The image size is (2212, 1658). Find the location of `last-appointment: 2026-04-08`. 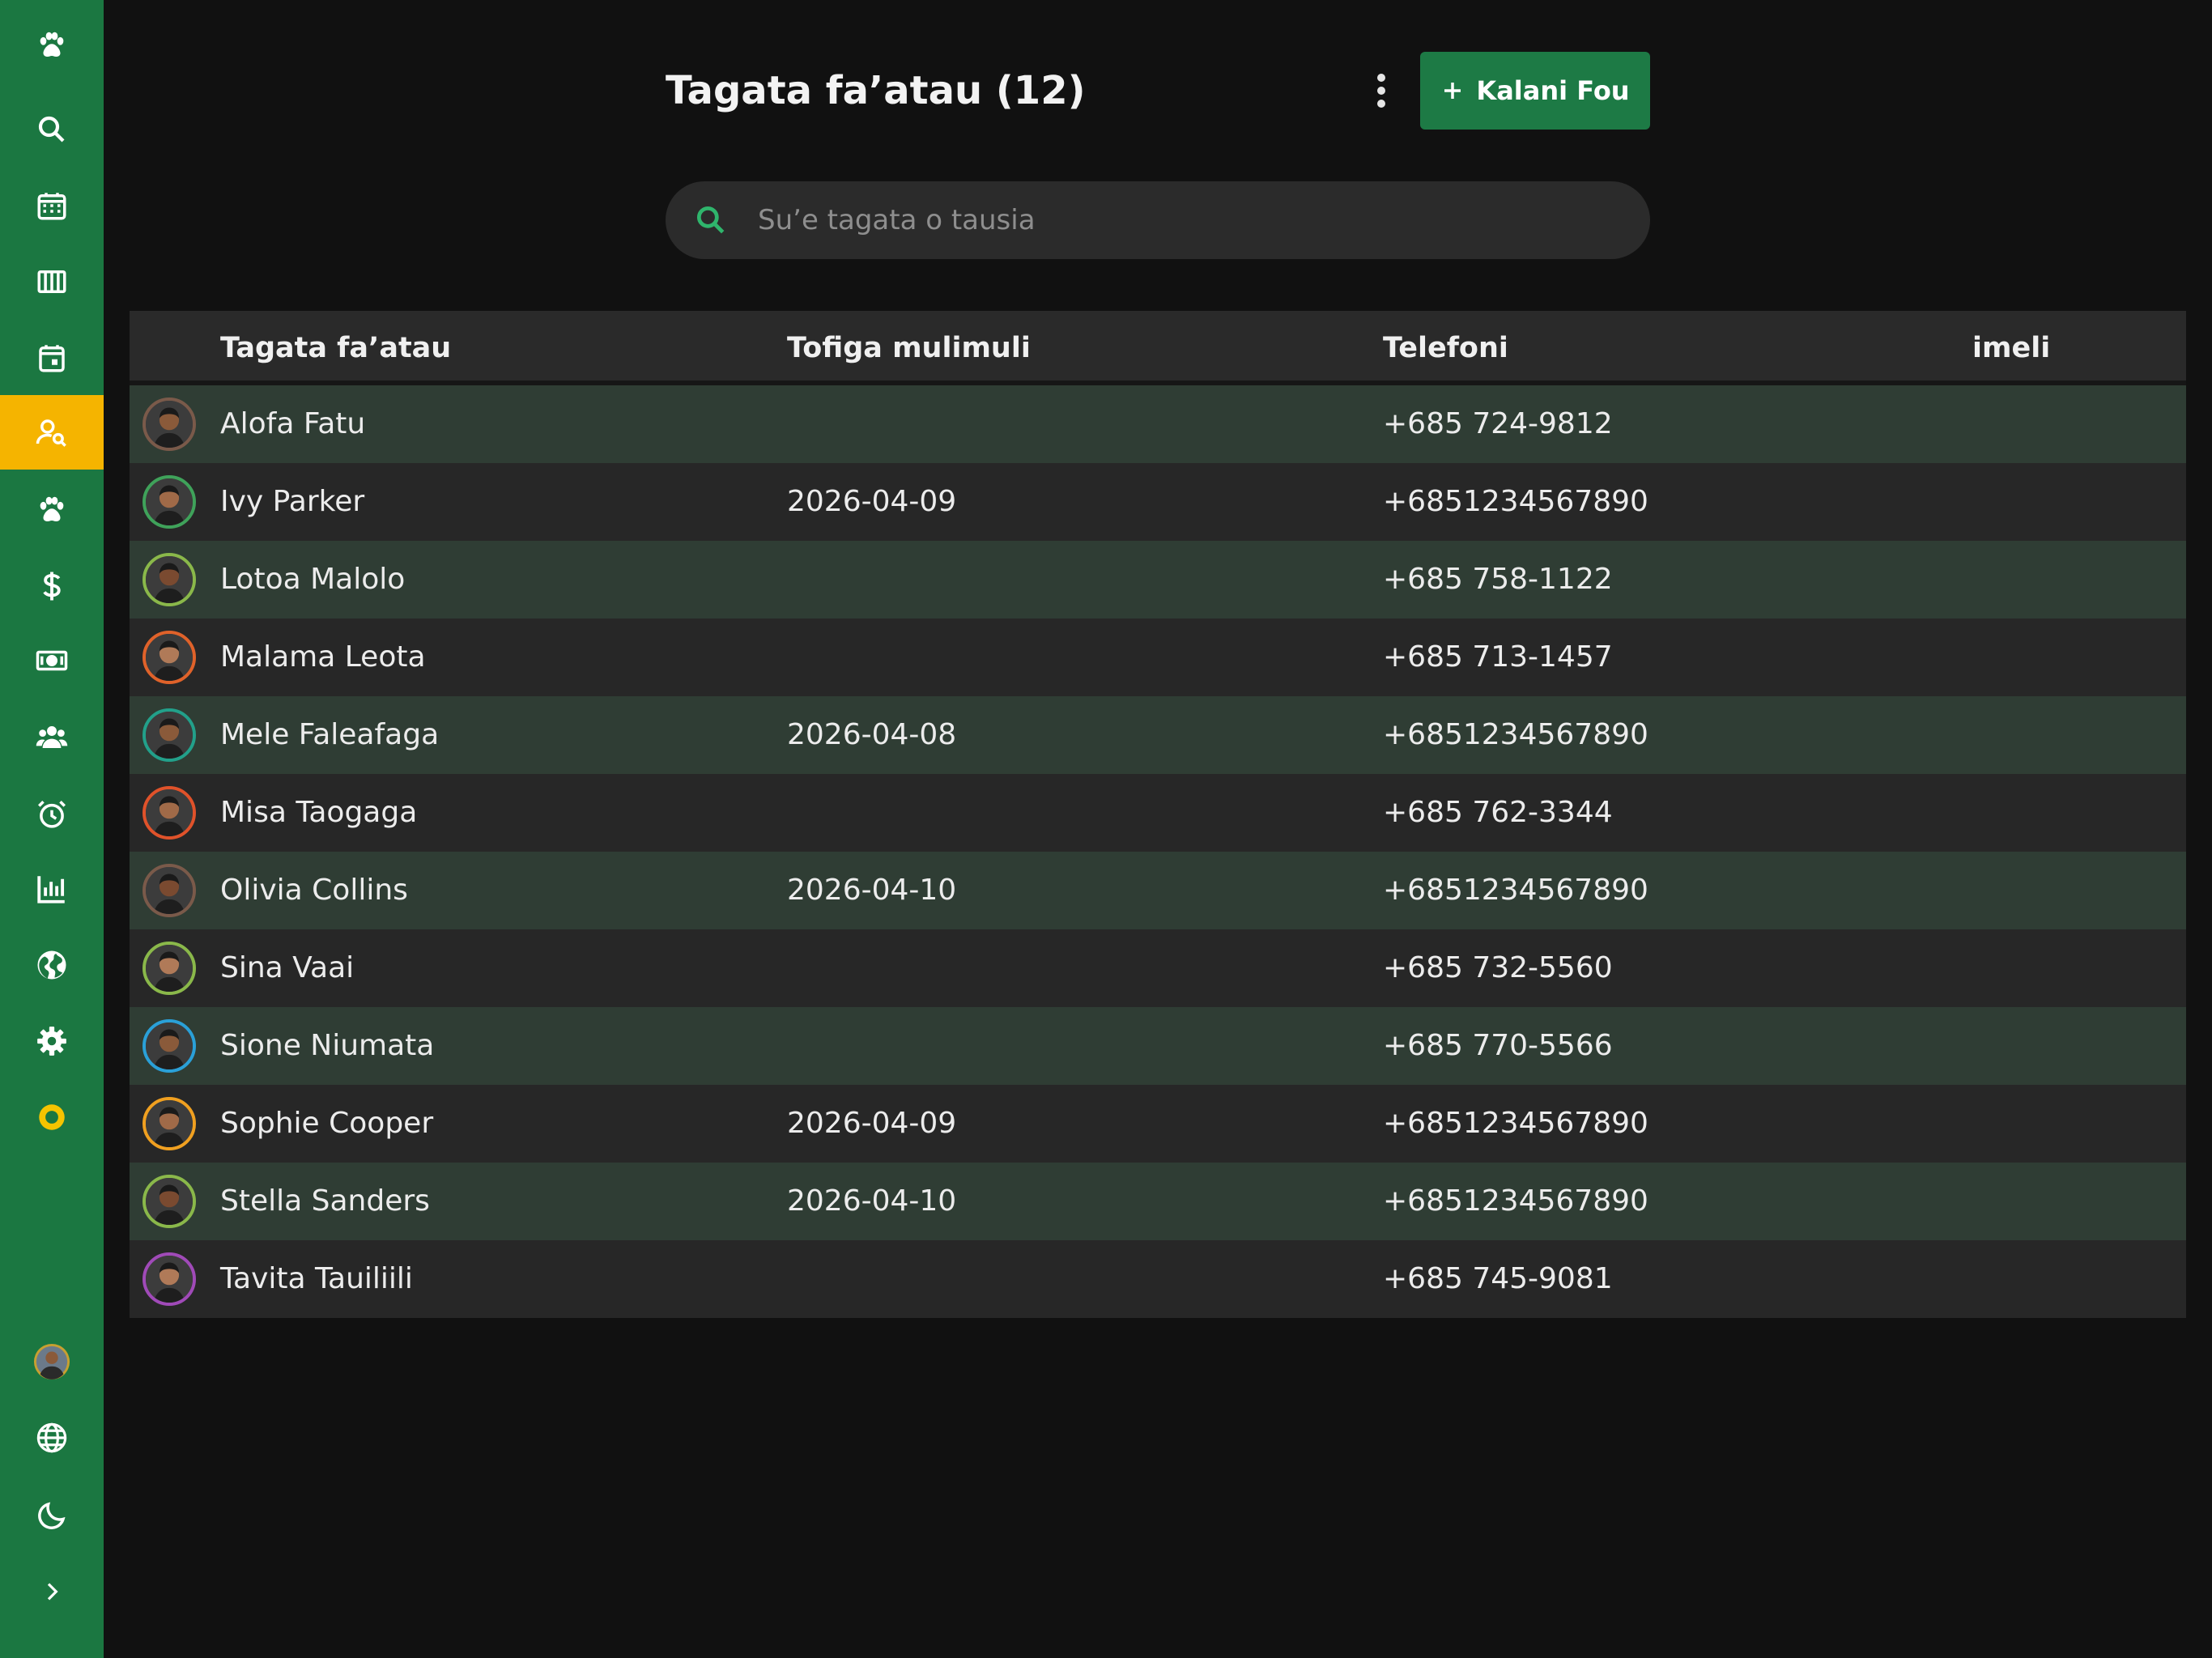

last-appointment: 2026-04-08 is located at coordinates (872, 734).